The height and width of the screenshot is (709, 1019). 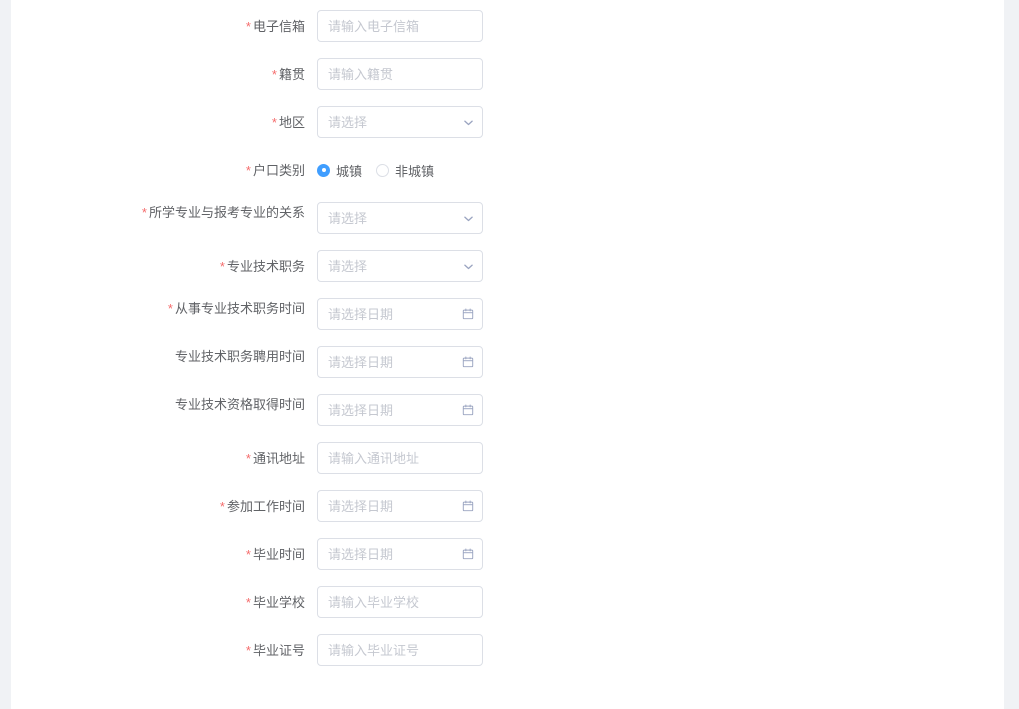 I want to click on form-label: * 户口类别, so click(x=164, y=167).